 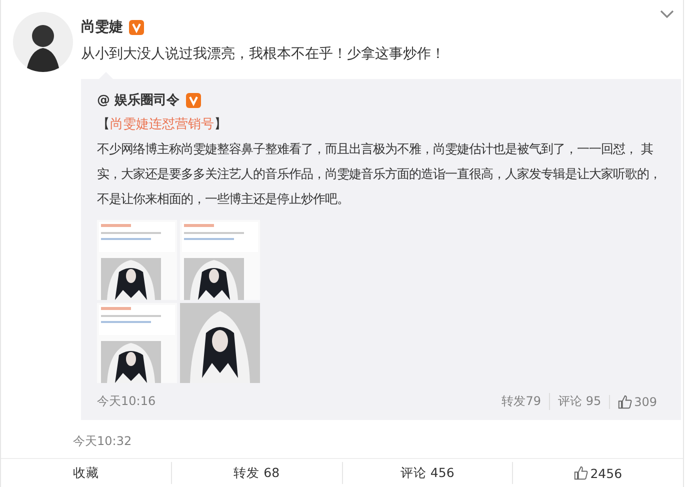 What do you see at coordinates (102, 441) in the screenshot?
I see `post-time: 今天10:32` at bounding box center [102, 441].